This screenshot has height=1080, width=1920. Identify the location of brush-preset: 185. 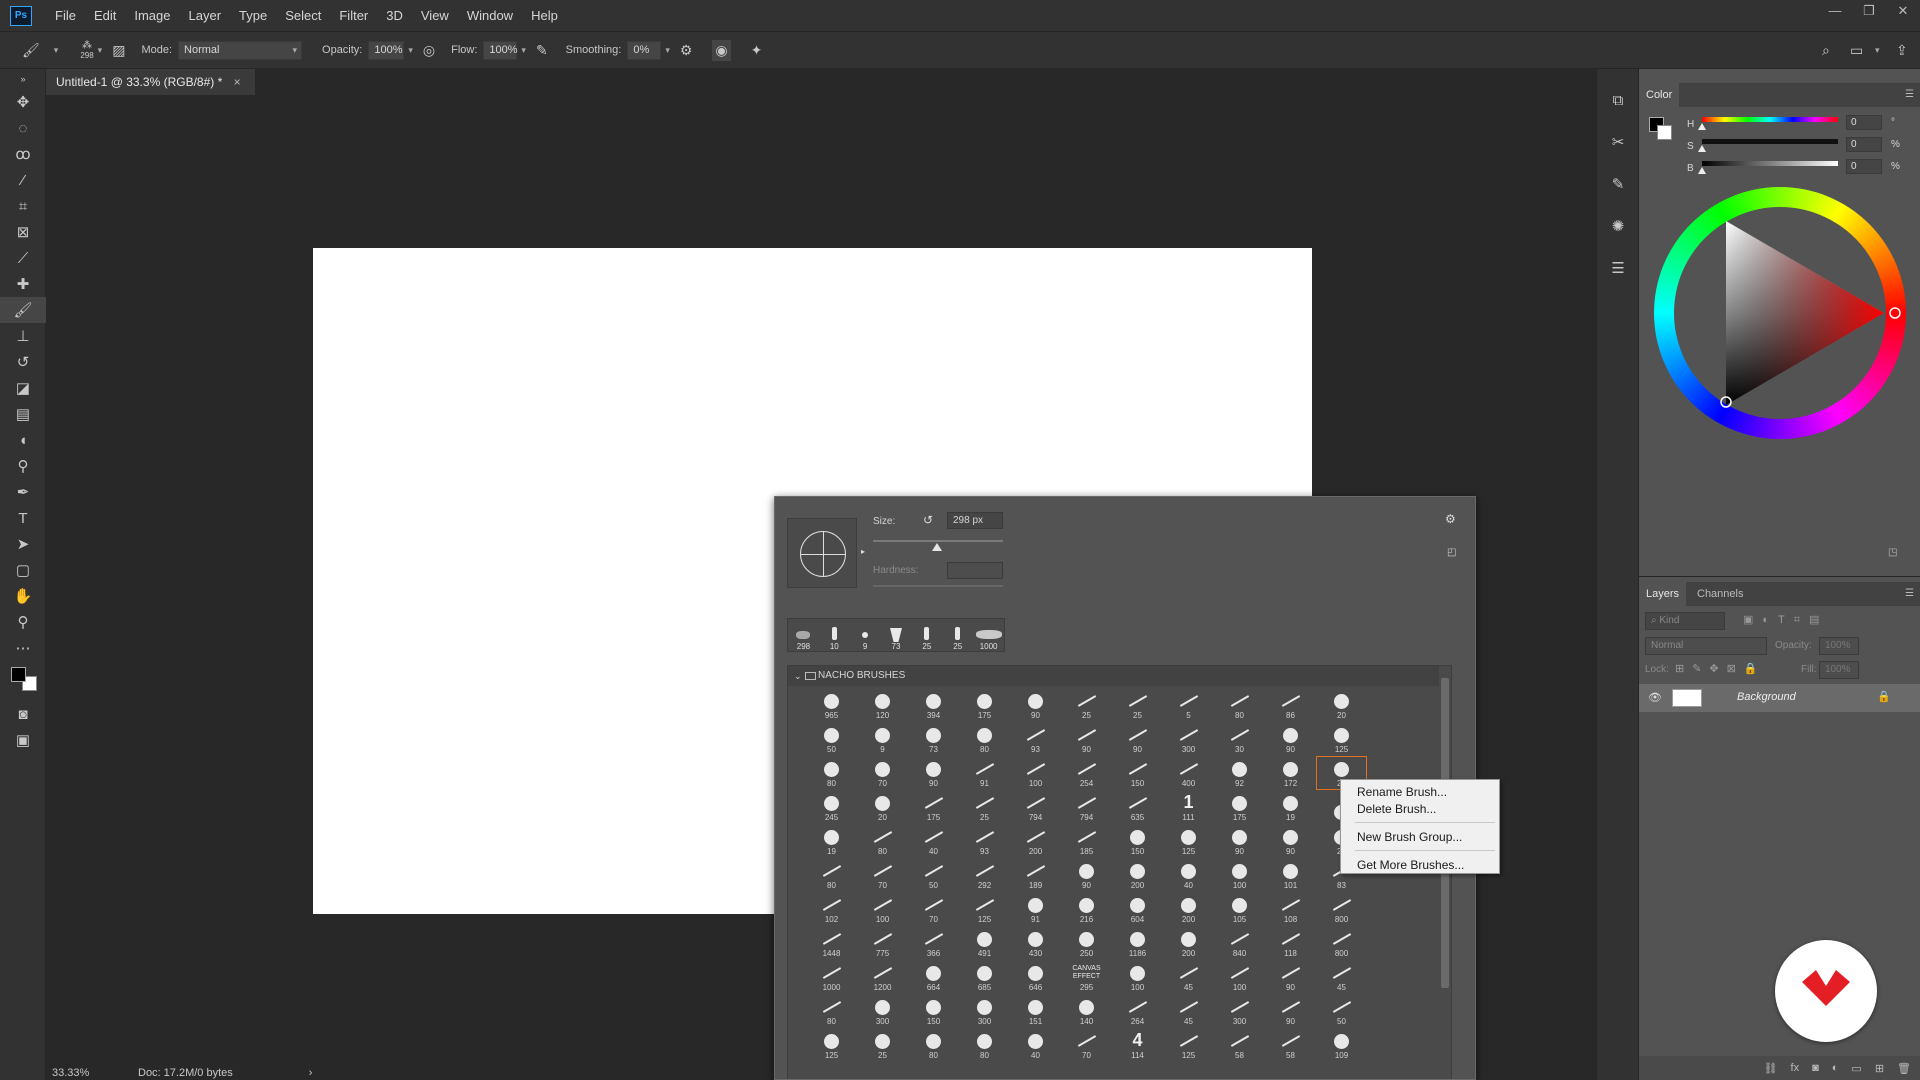
(1086, 841).